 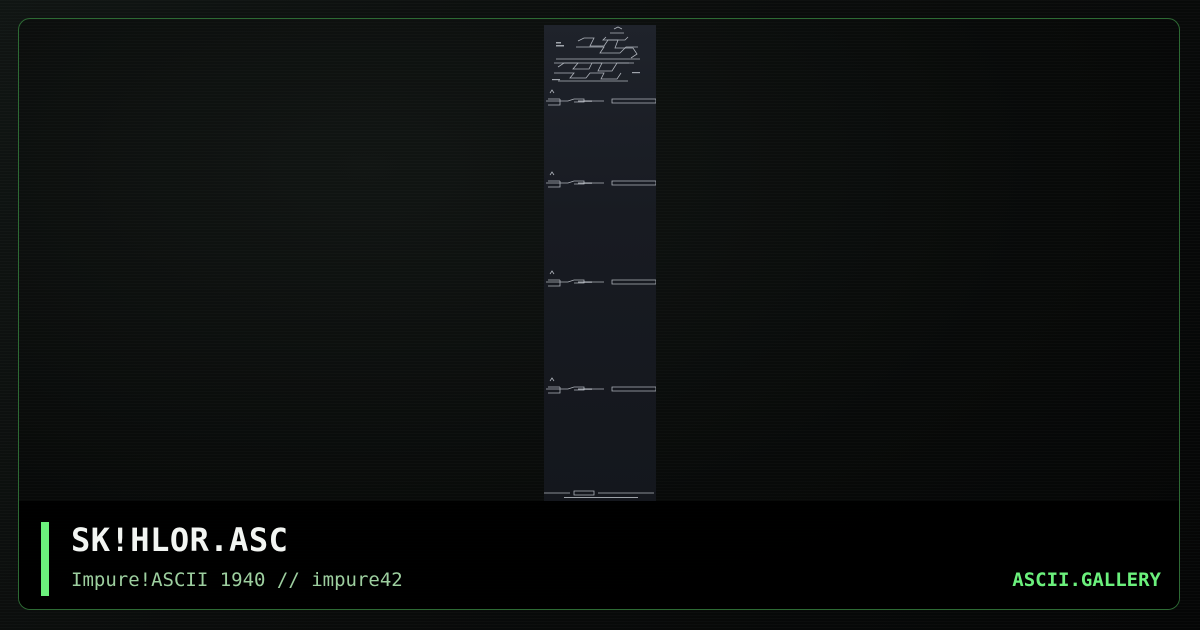 What do you see at coordinates (180, 540) in the screenshot?
I see `artwork-title: SK!HLOR.ASC` at bounding box center [180, 540].